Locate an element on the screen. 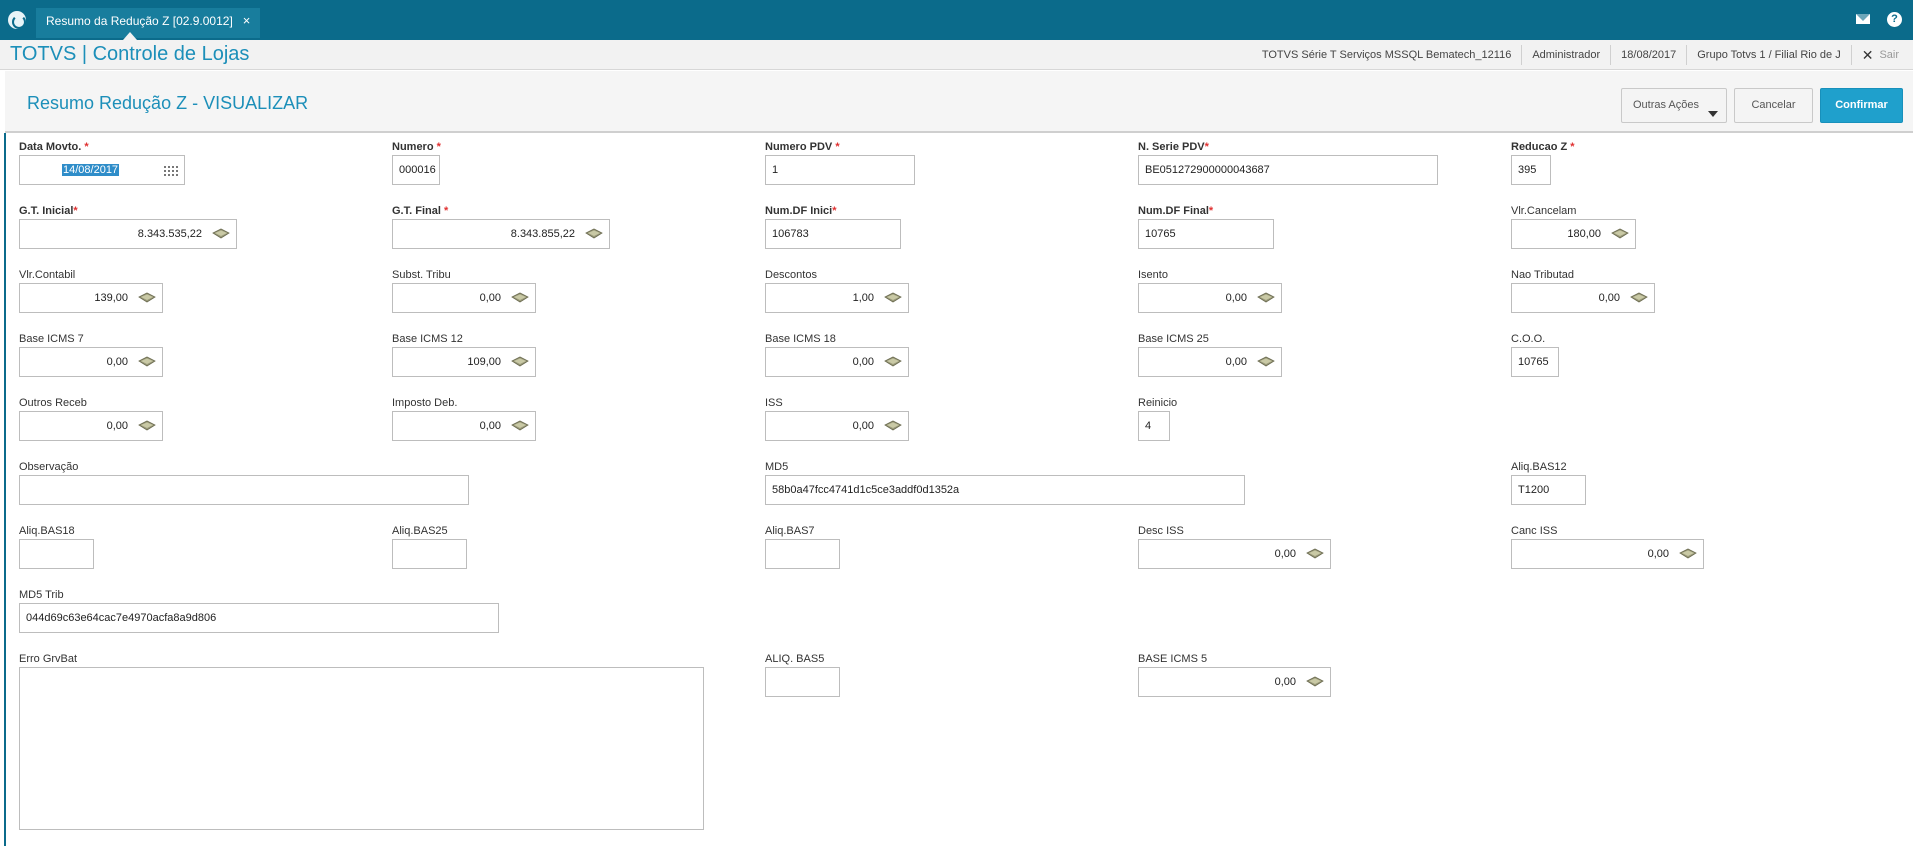 This screenshot has height=846, width=1913. exit-button: ✕ Sair is located at coordinates (1881, 55).